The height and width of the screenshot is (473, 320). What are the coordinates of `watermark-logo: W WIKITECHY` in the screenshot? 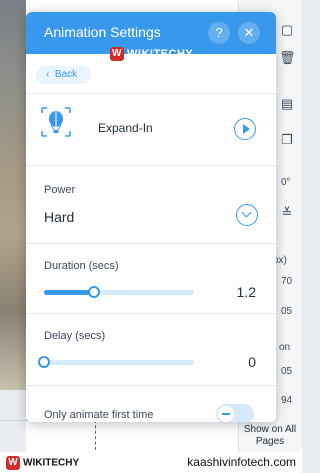 It's located at (151, 54).